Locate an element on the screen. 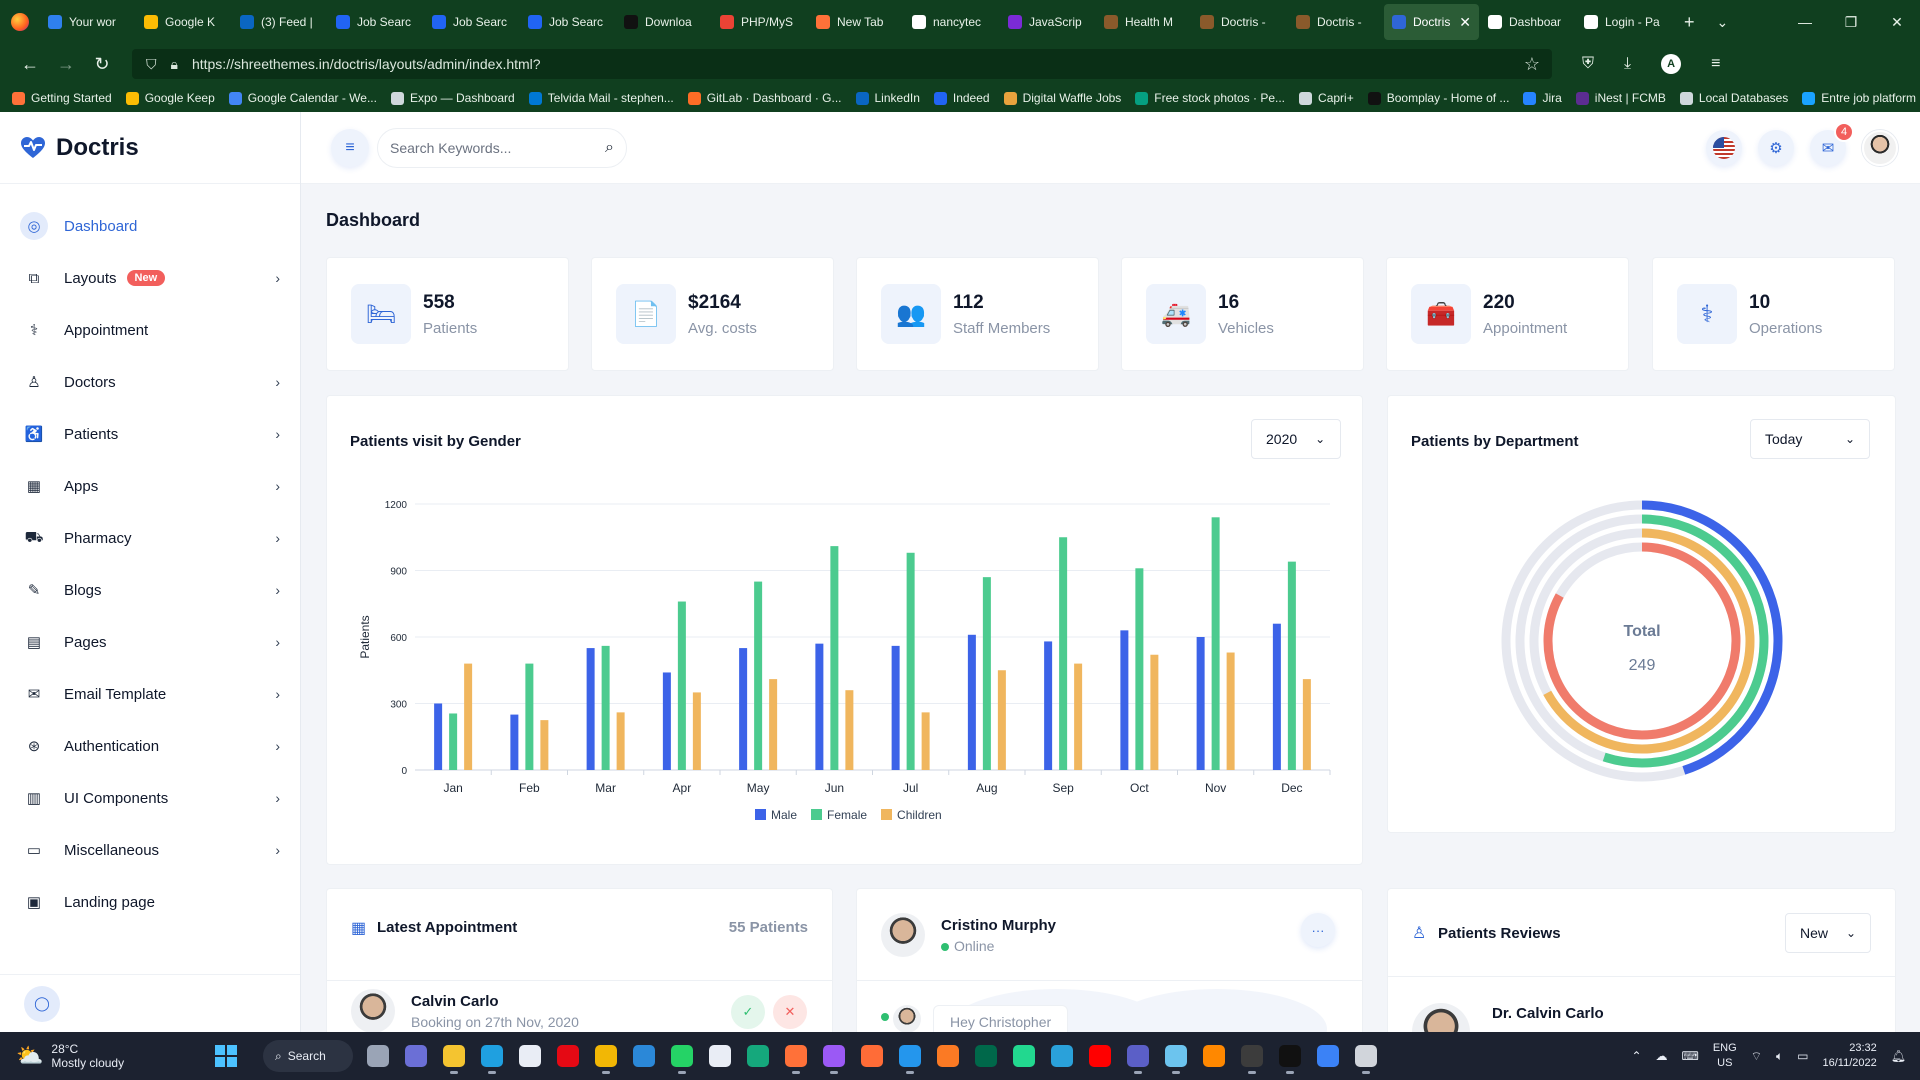 The image size is (1920, 1080). bar-female-jan is located at coordinates (453, 741).